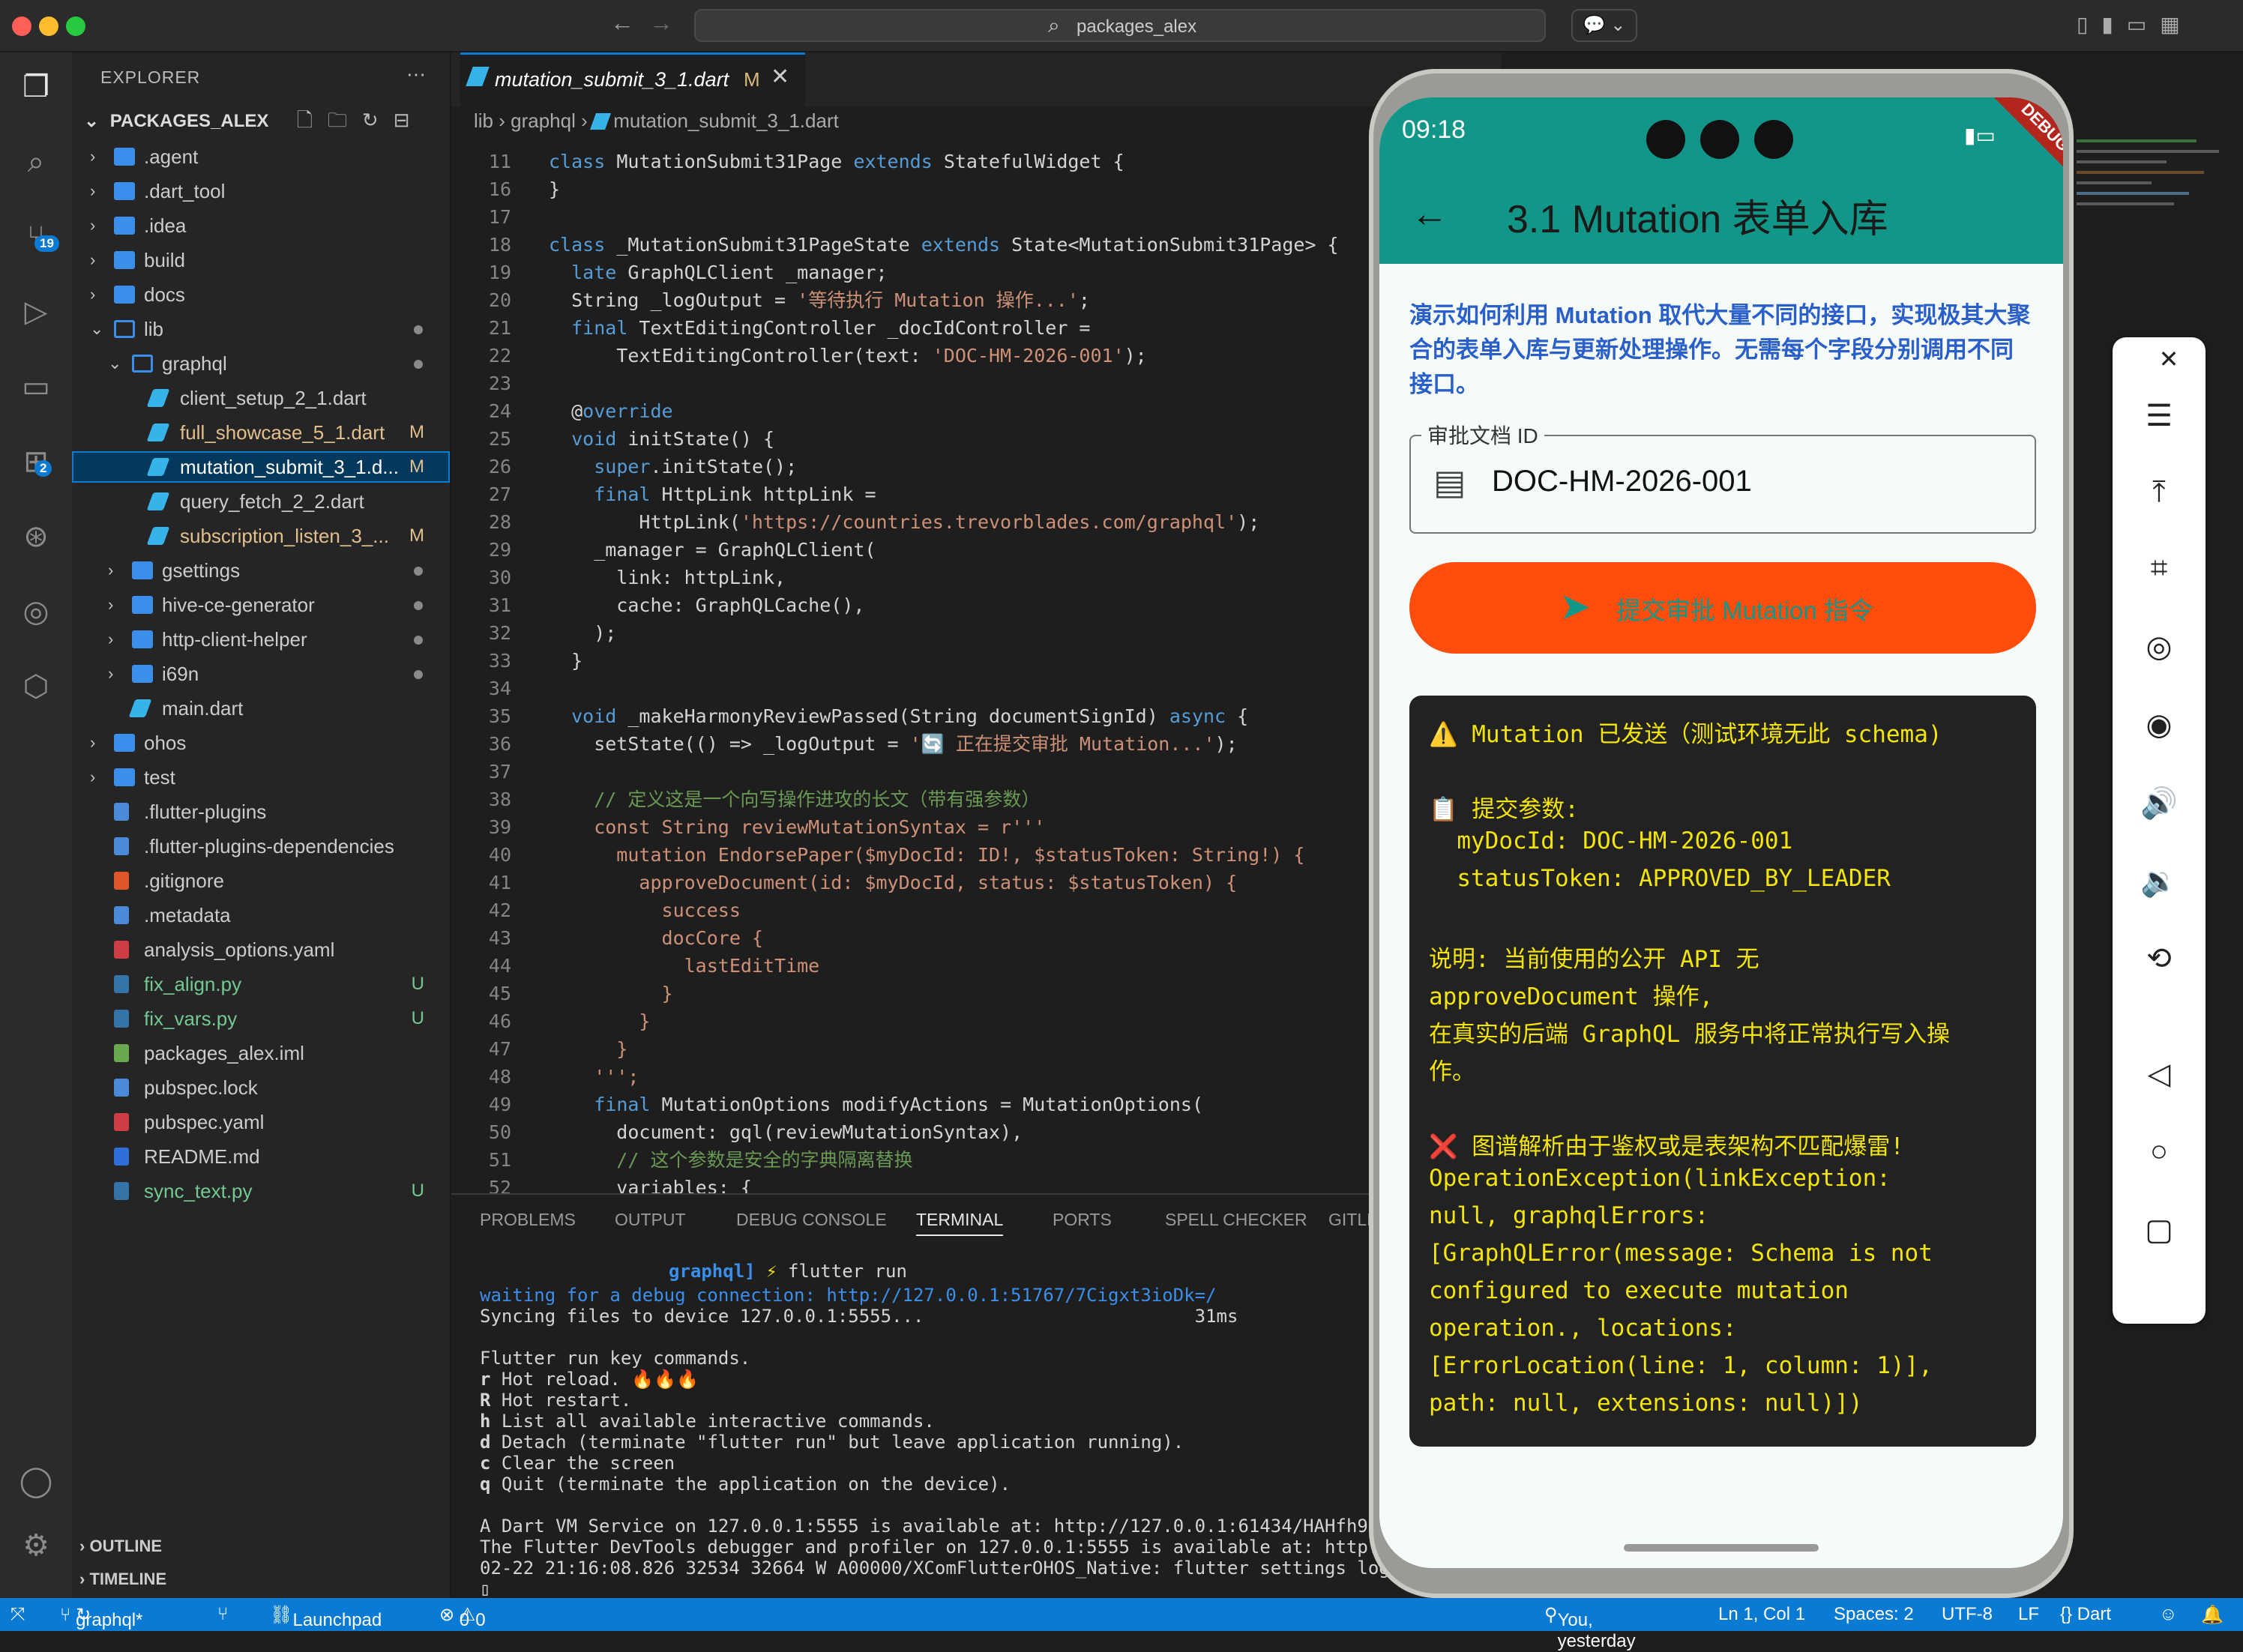 Image resolution: width=2243 pixels, height=1652 pixels. Describe the element at coordinates (261, 501) in the screenshot. I see `tree-item: query_fetch_2_2.dart` at that location.